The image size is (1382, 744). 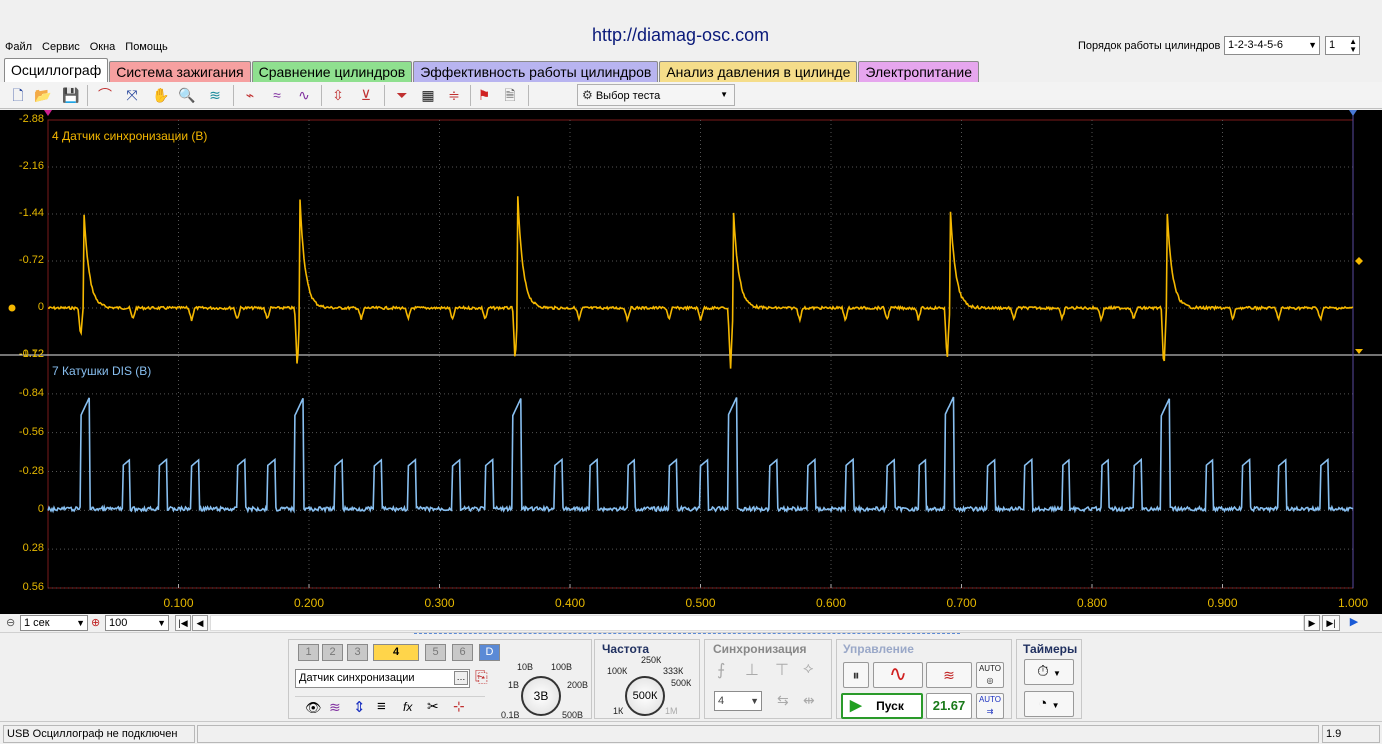 I want to click on top-y-tick: 0, so click(x=40, y=307).